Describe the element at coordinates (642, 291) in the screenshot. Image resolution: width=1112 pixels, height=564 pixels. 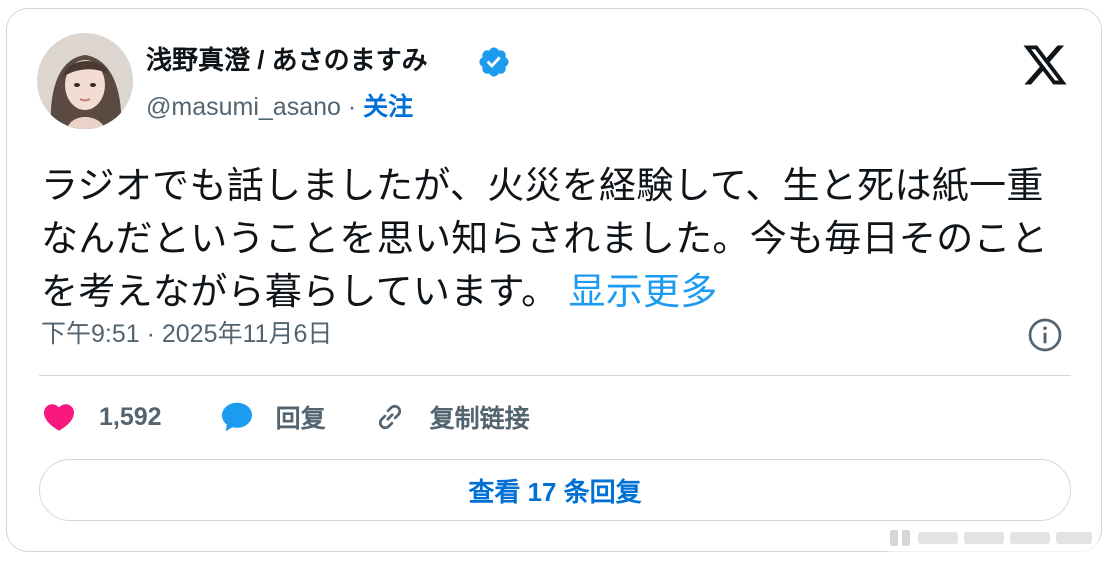
I see `show-more-link: 显示更多` at that location.